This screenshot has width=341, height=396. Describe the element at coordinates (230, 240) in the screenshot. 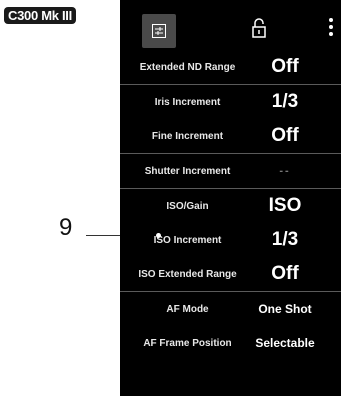

I see `menu-row-iso-increment: ISO Increment 1/3` at that location.